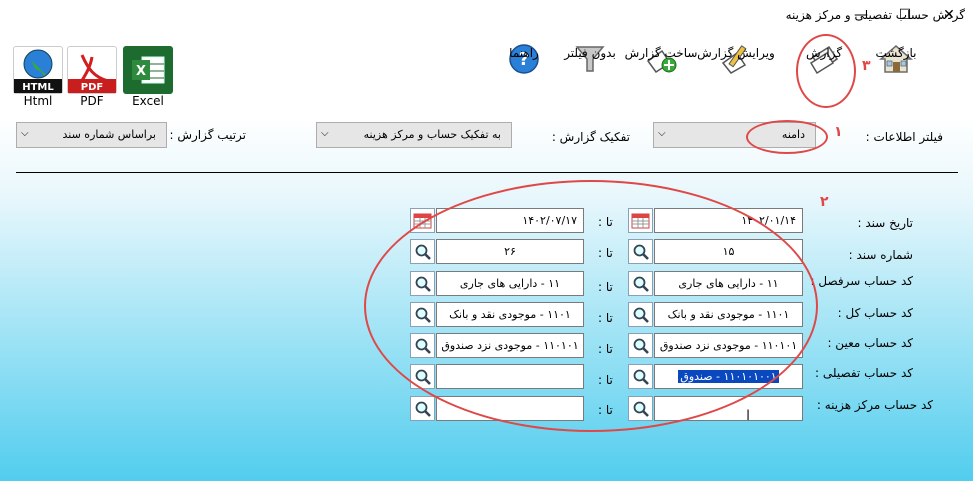 The width and height of the screenshot is (973, 481). Describe the element at coordinates (109, 134) in the screenshot. I see `sort-combo-value: براساس شماره سند` at that location.